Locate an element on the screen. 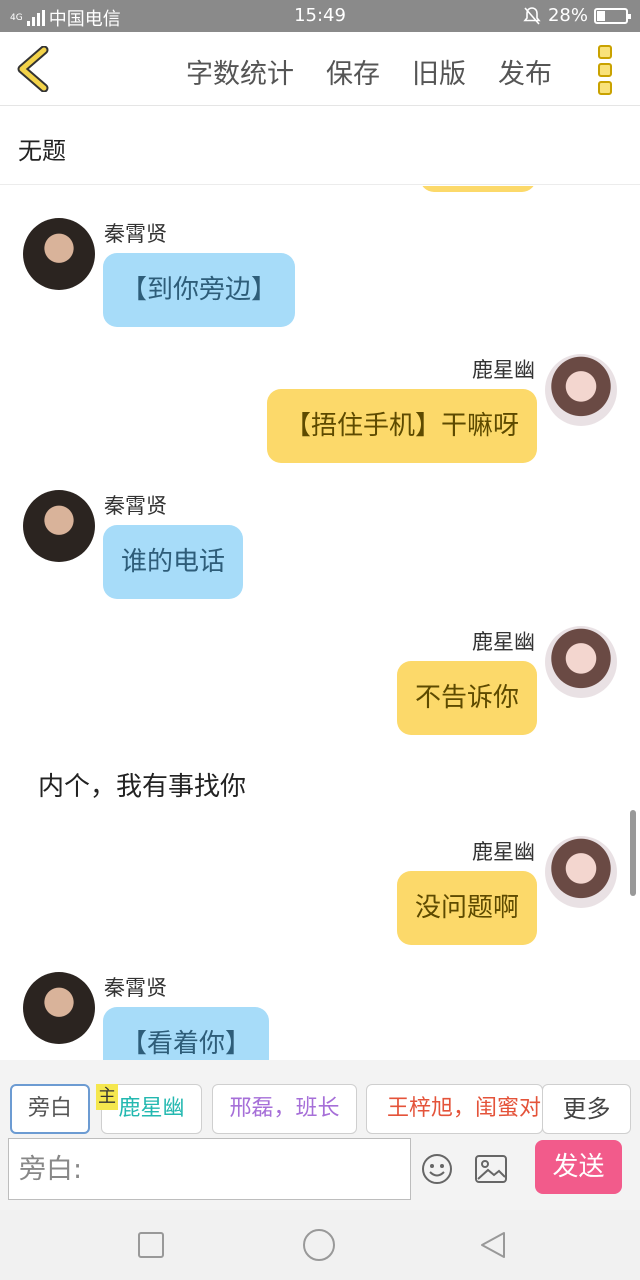 This screenshot has height=1280, width=640. emoji-icon is located at coordinates (437, 1169).